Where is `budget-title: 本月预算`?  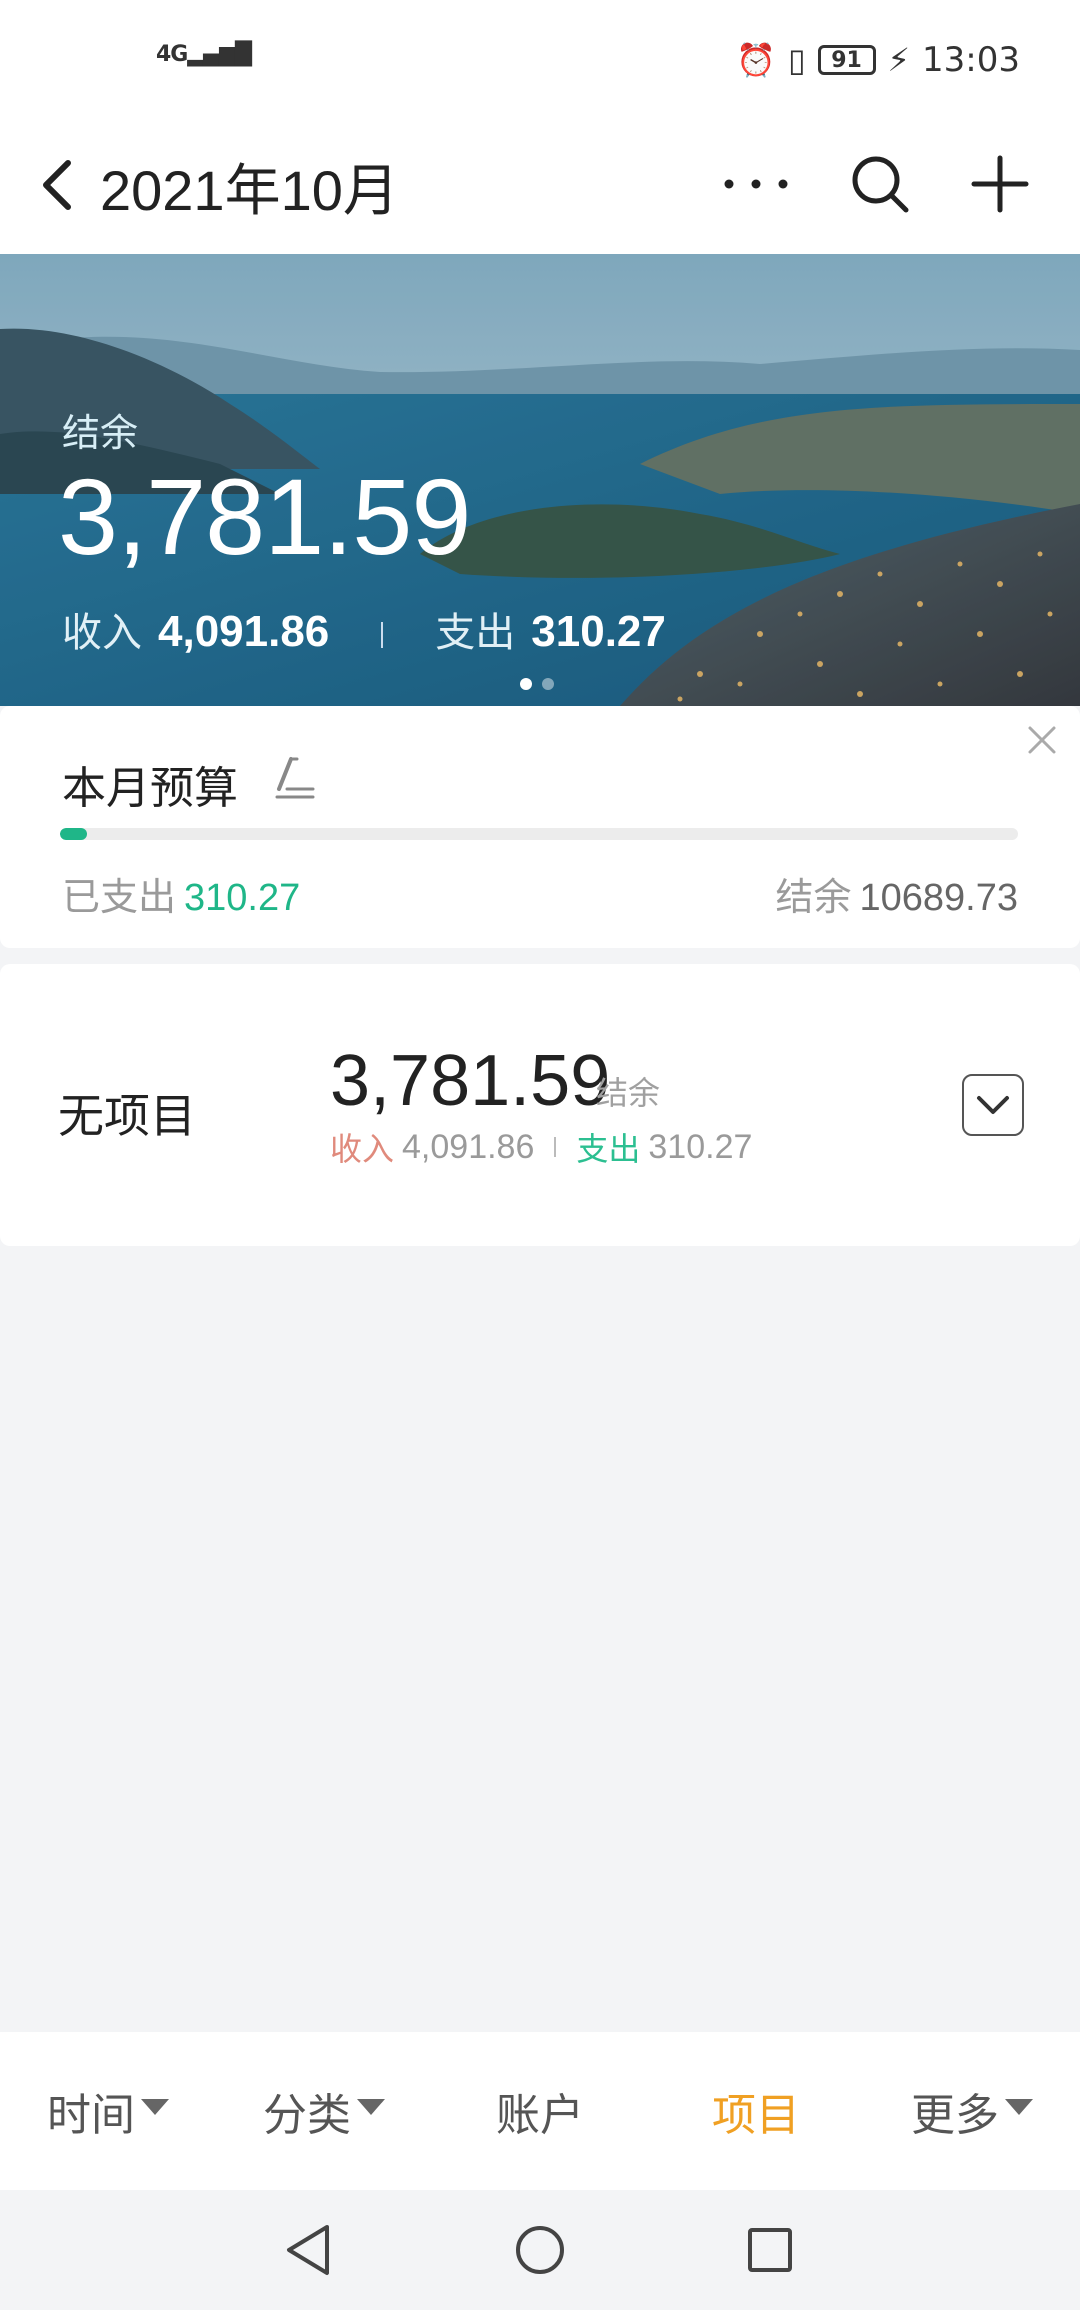 budget-title: 本月预算 is located at coordinates (150, 788).